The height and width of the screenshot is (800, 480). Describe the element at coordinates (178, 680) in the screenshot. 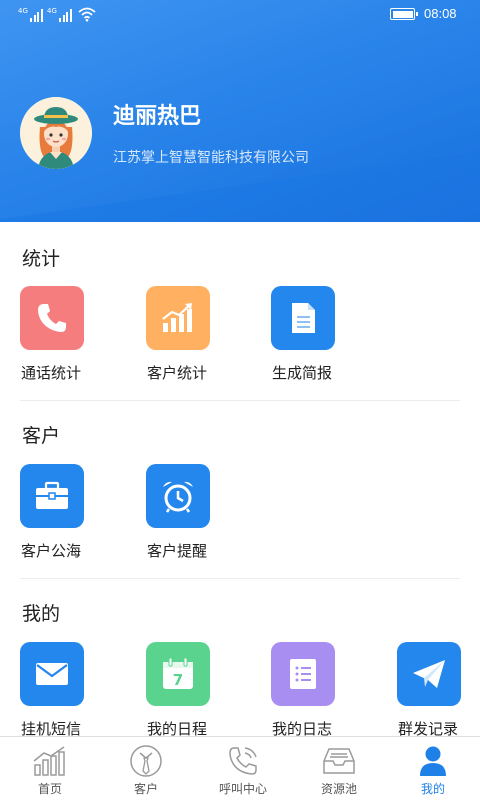

I see `calendar-day-number: 7` at that location.